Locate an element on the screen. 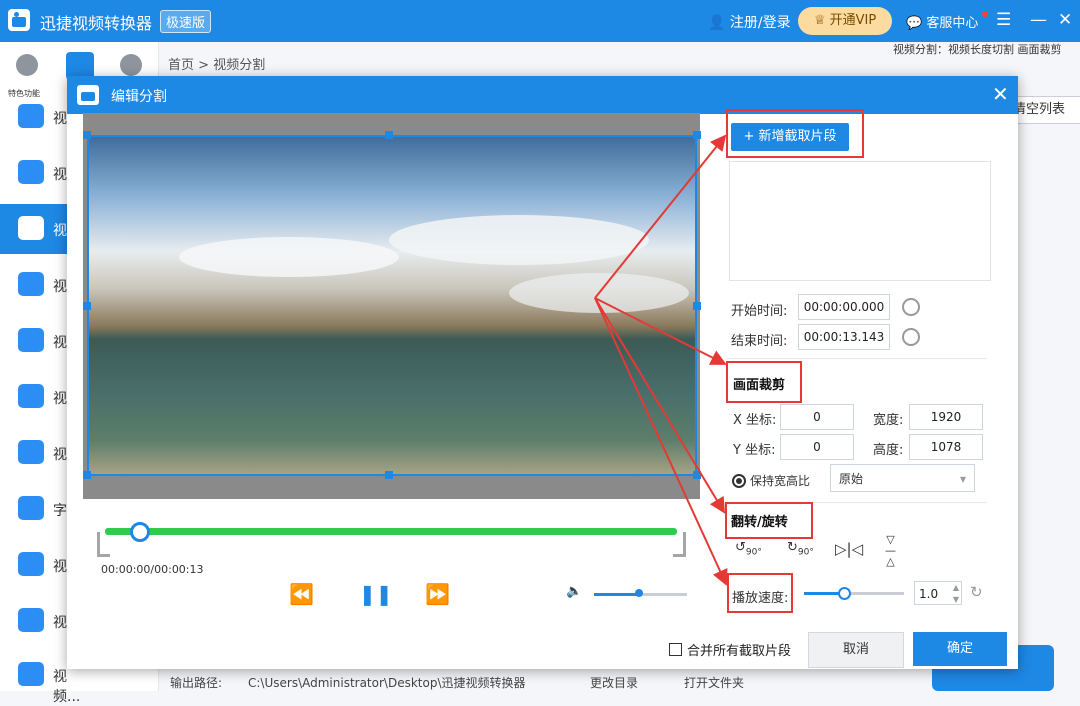 This screenshot has height=706, width=1080. gif-icon is located at coordinates (31, 340).